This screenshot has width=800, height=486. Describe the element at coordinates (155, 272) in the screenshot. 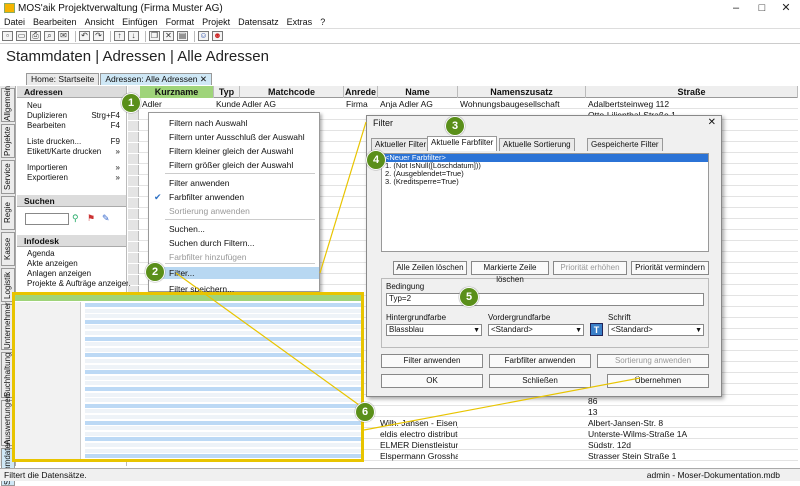

I see `callout-badge-2: 2` at that location.